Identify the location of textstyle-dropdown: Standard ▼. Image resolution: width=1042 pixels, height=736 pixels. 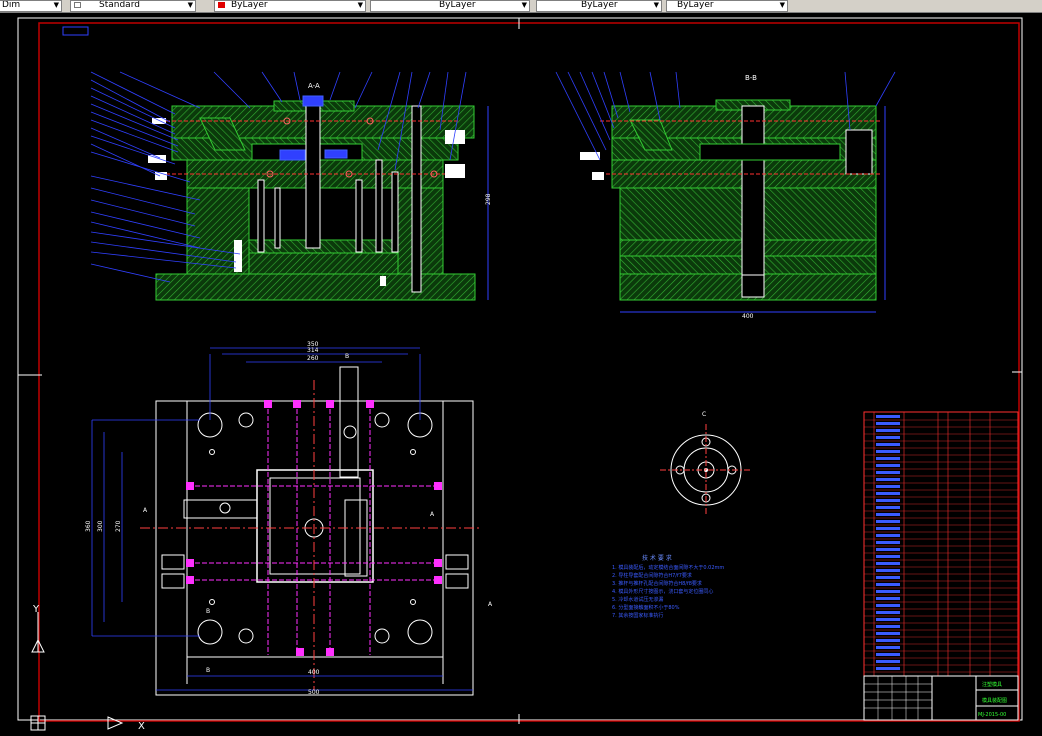
(133, 6).